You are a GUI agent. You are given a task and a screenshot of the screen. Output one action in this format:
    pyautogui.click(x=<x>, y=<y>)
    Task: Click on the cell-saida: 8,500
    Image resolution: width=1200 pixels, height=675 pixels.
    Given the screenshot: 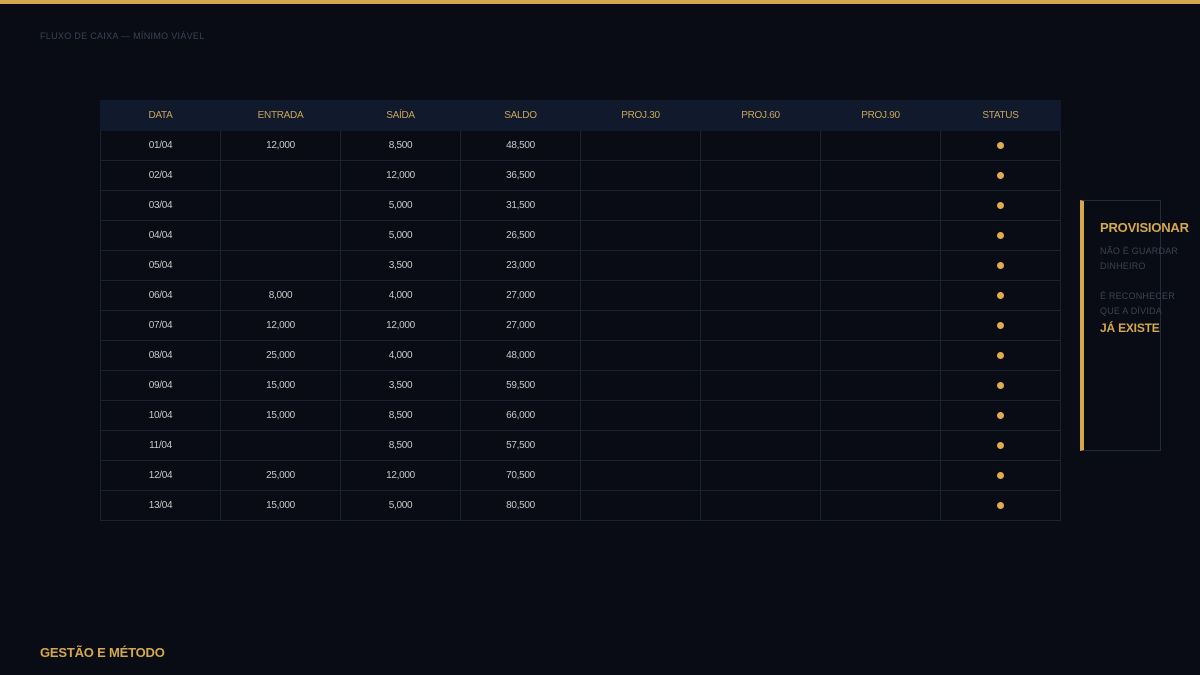 What is the action you would take?
    pyautogui.click(x=400, y=145)
    